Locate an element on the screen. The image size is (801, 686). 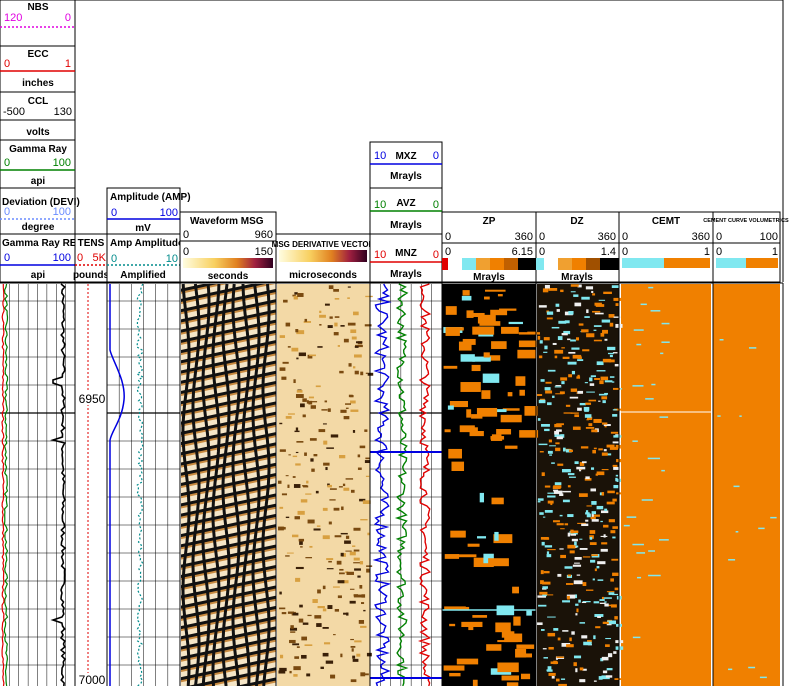
curve-unit: inches is located at coordinates (38, 83).